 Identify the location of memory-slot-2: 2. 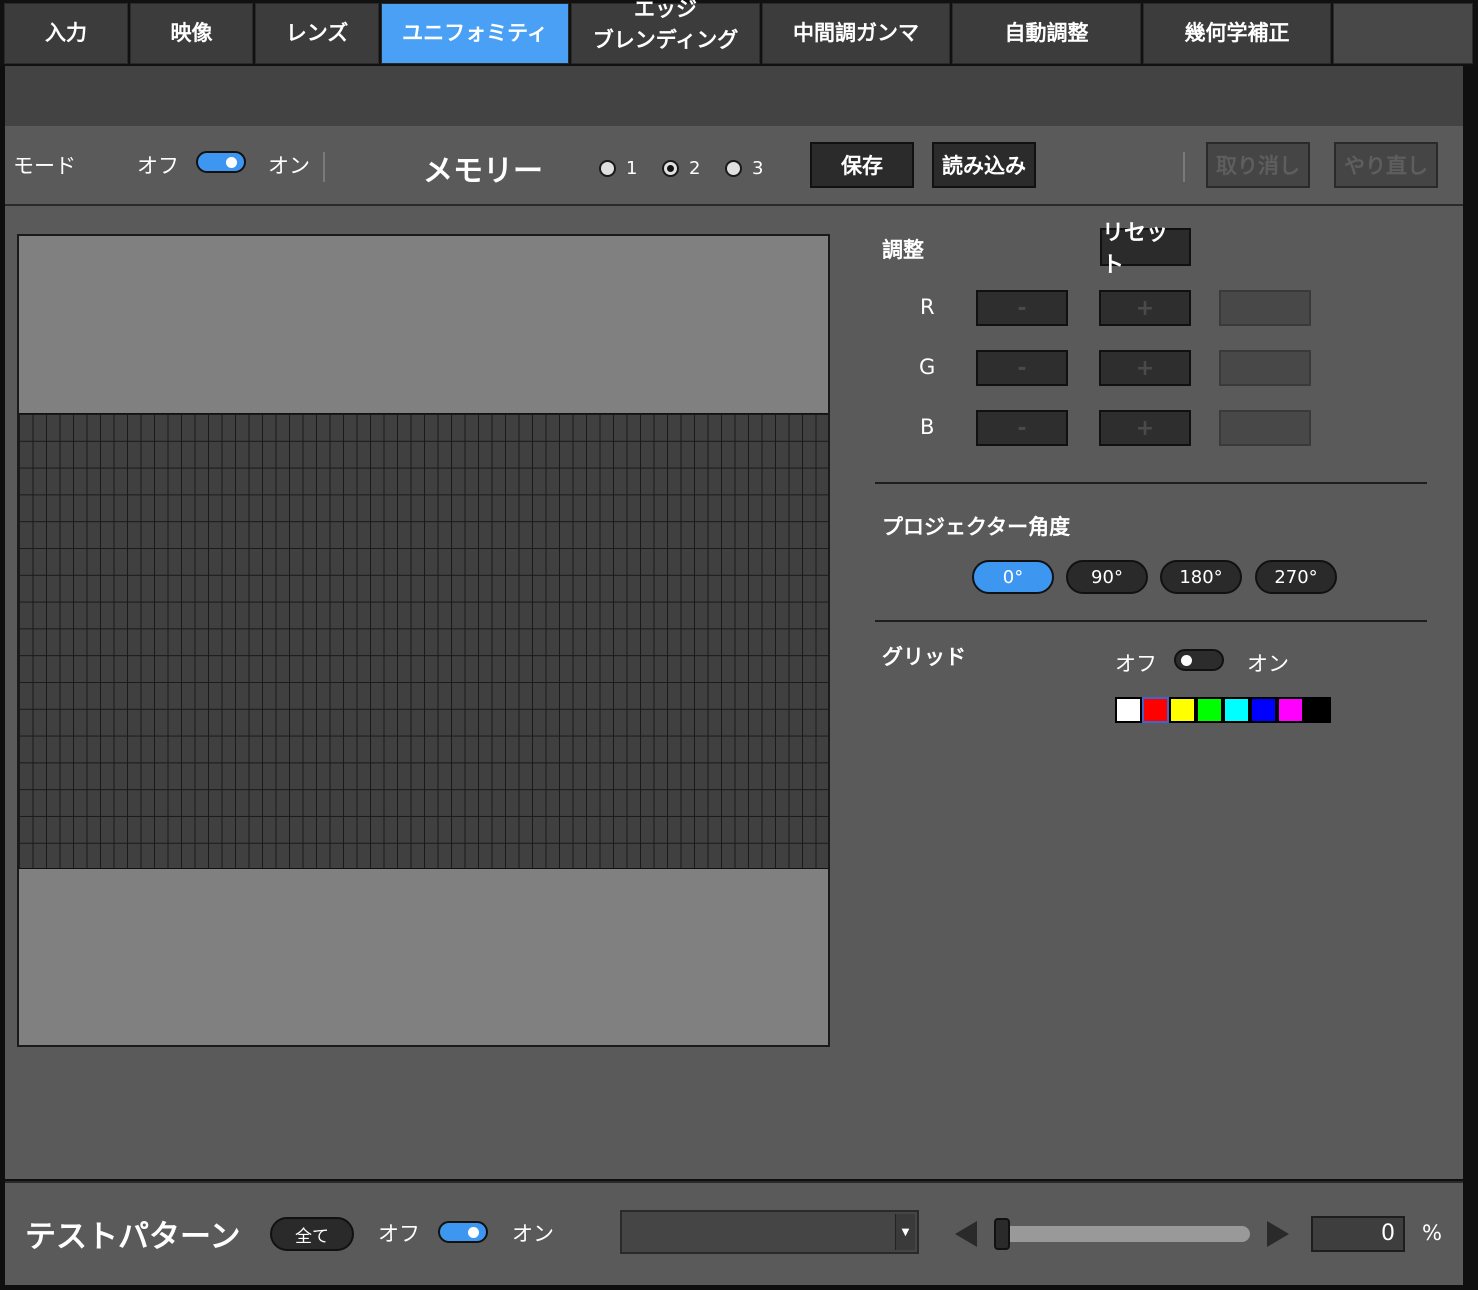
(681, 168).